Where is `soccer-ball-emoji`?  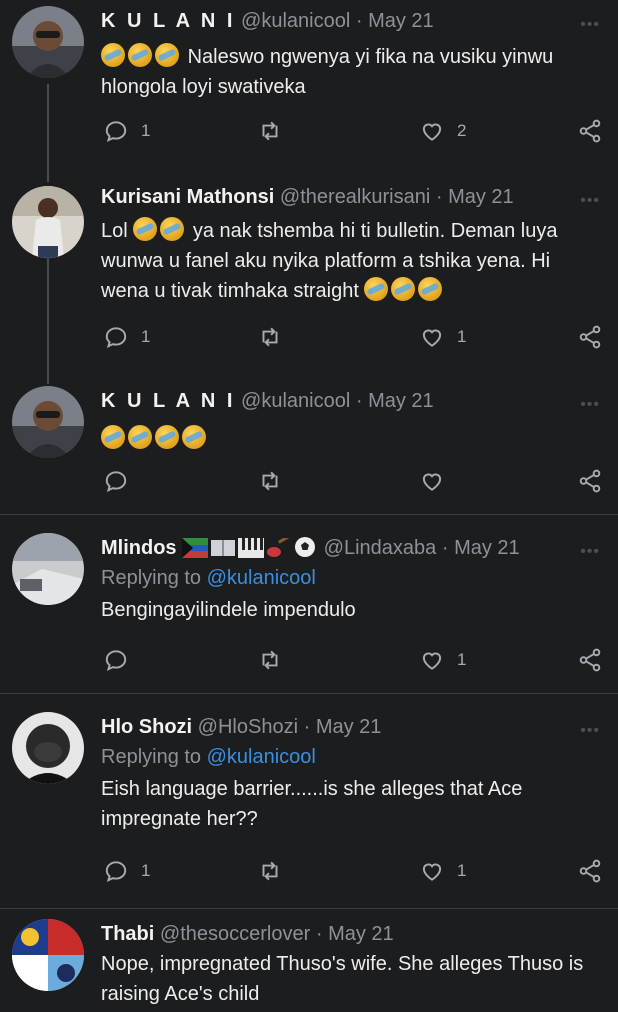
soccer-ball-emoji is located at coordinates (305, 547).